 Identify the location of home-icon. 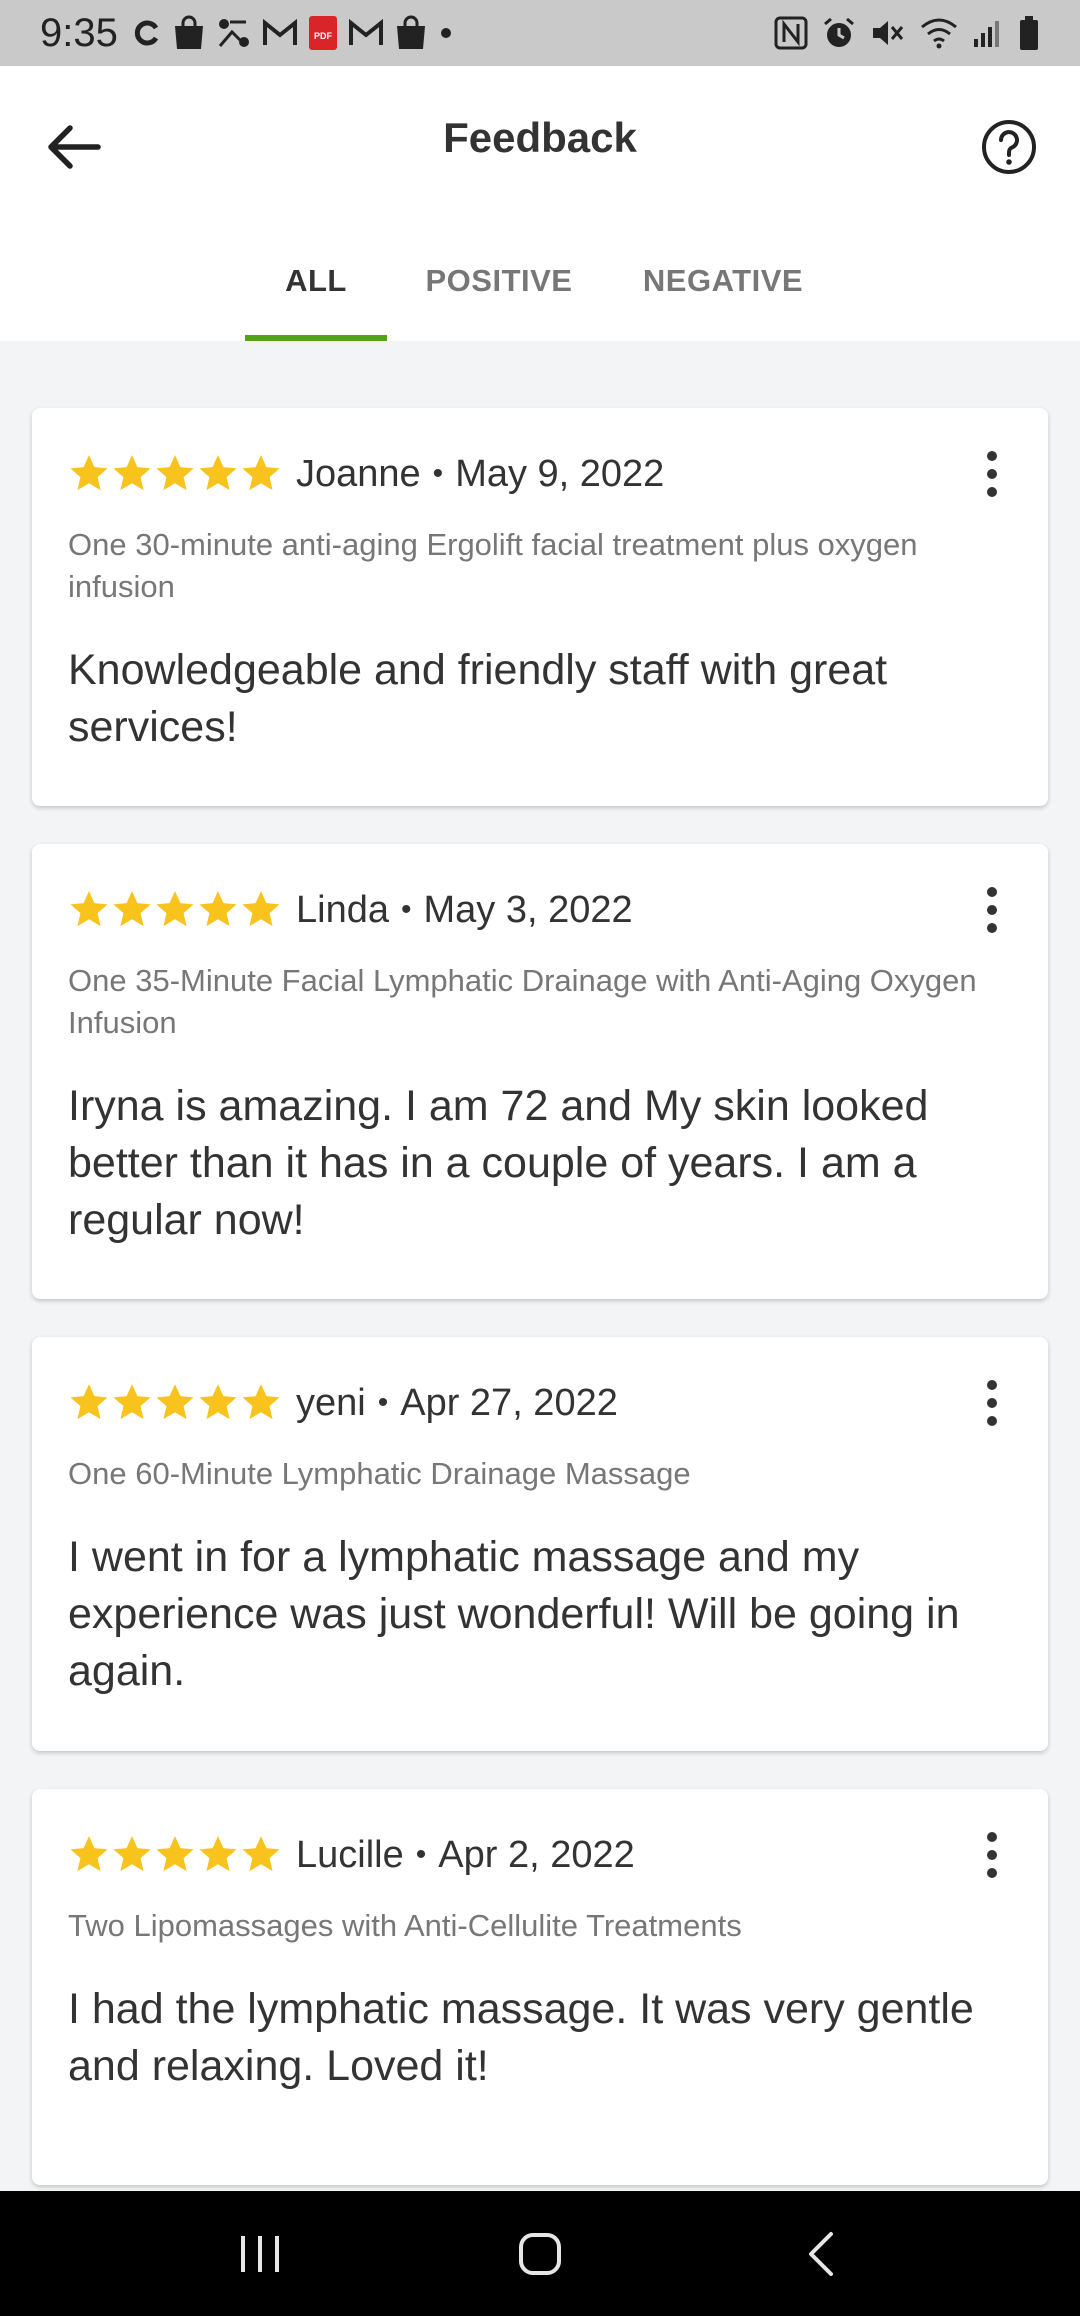
(540, 2253).